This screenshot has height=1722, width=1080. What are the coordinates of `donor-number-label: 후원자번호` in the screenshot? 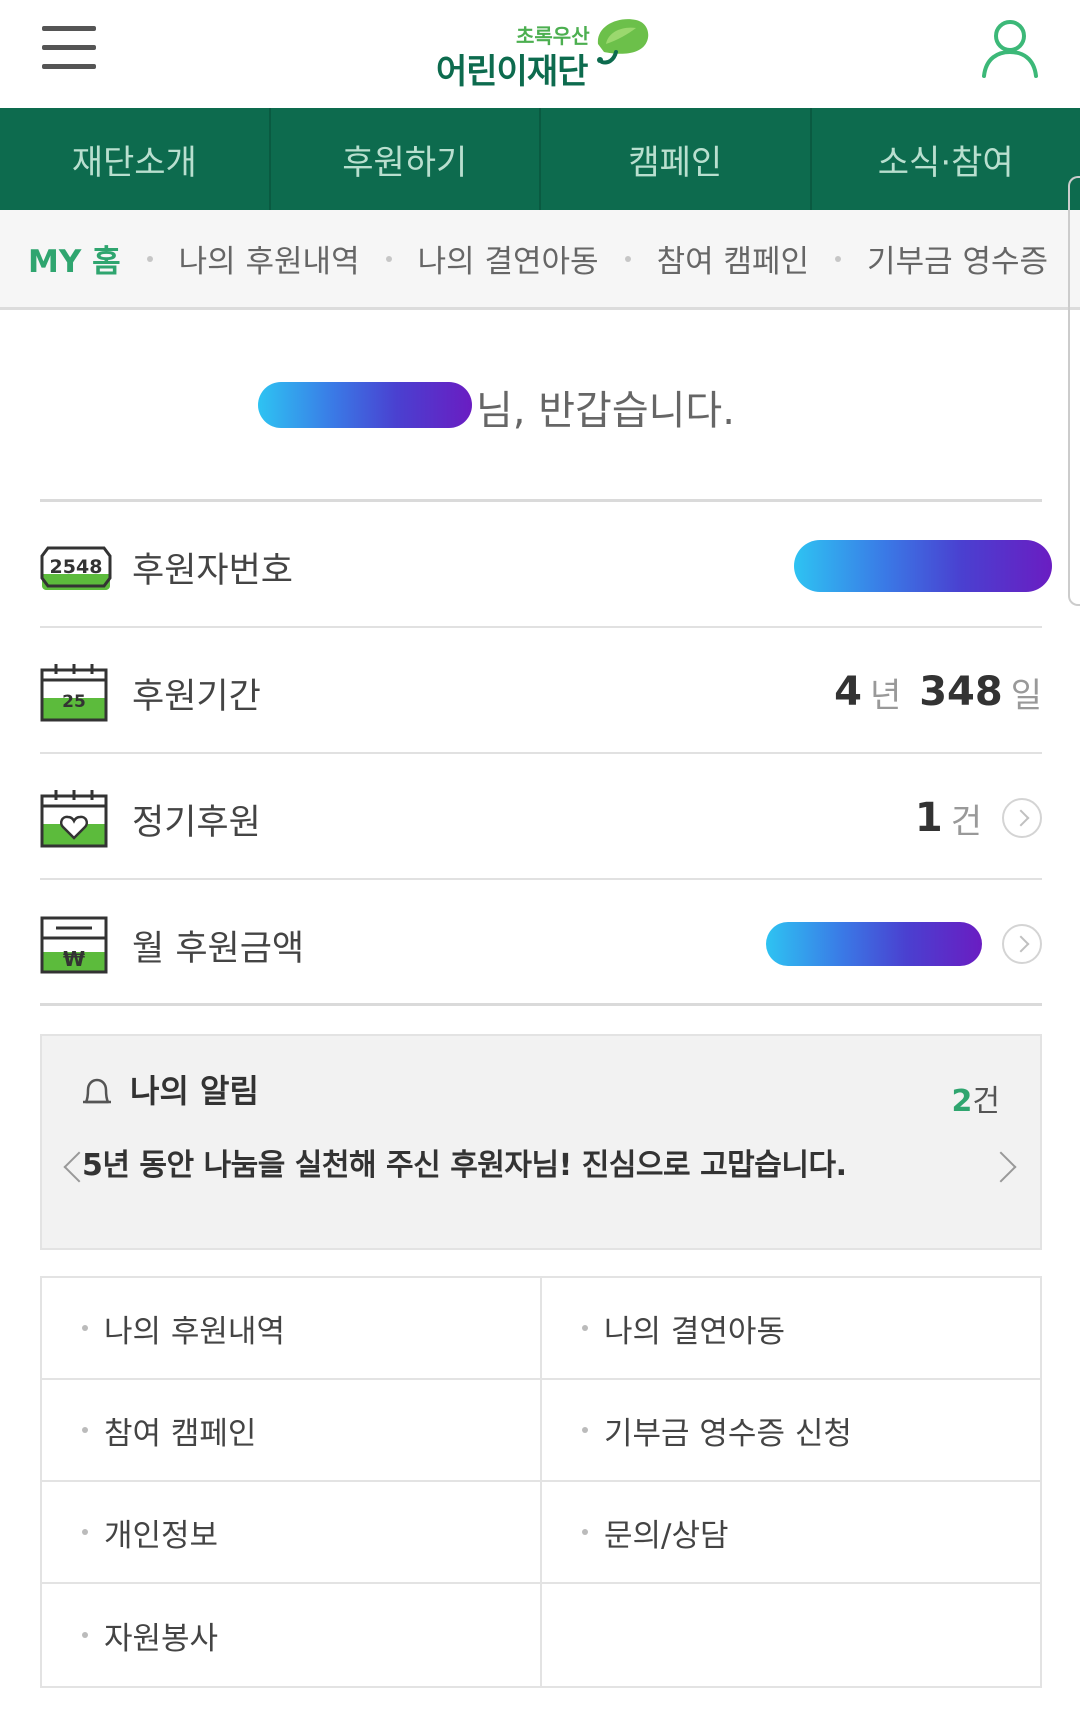 It's located at (213, 571).